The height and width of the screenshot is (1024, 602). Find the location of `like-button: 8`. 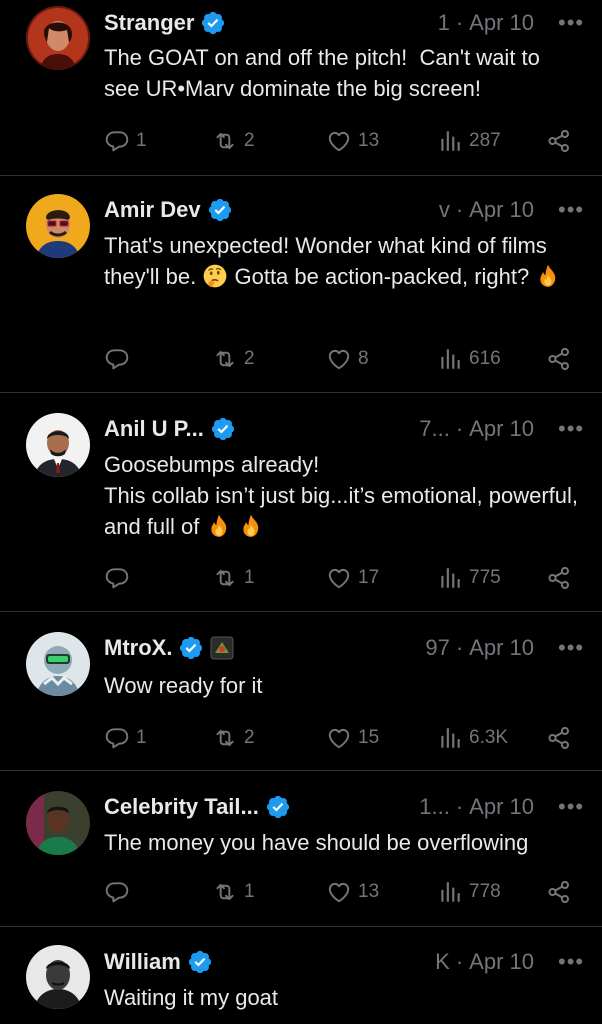

like-button: 8 is located at coordinates (347, 359).